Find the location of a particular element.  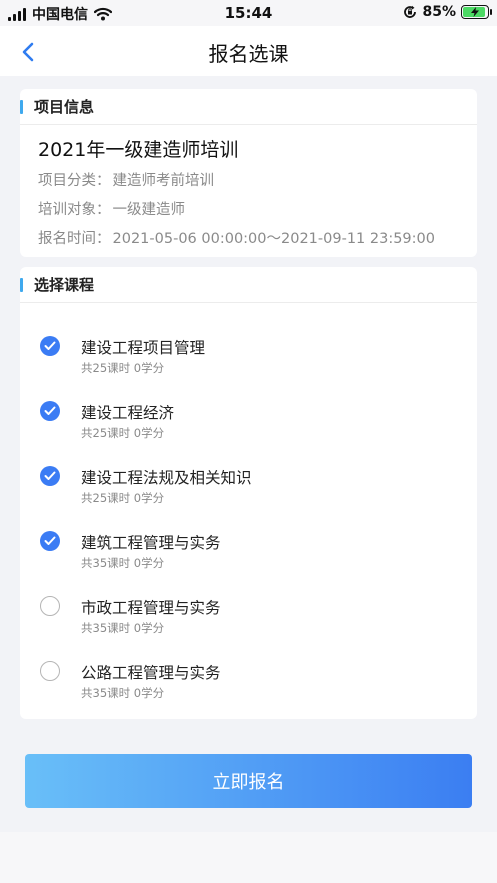

info-label: 报名时间： is located at coordinates (74, 239).